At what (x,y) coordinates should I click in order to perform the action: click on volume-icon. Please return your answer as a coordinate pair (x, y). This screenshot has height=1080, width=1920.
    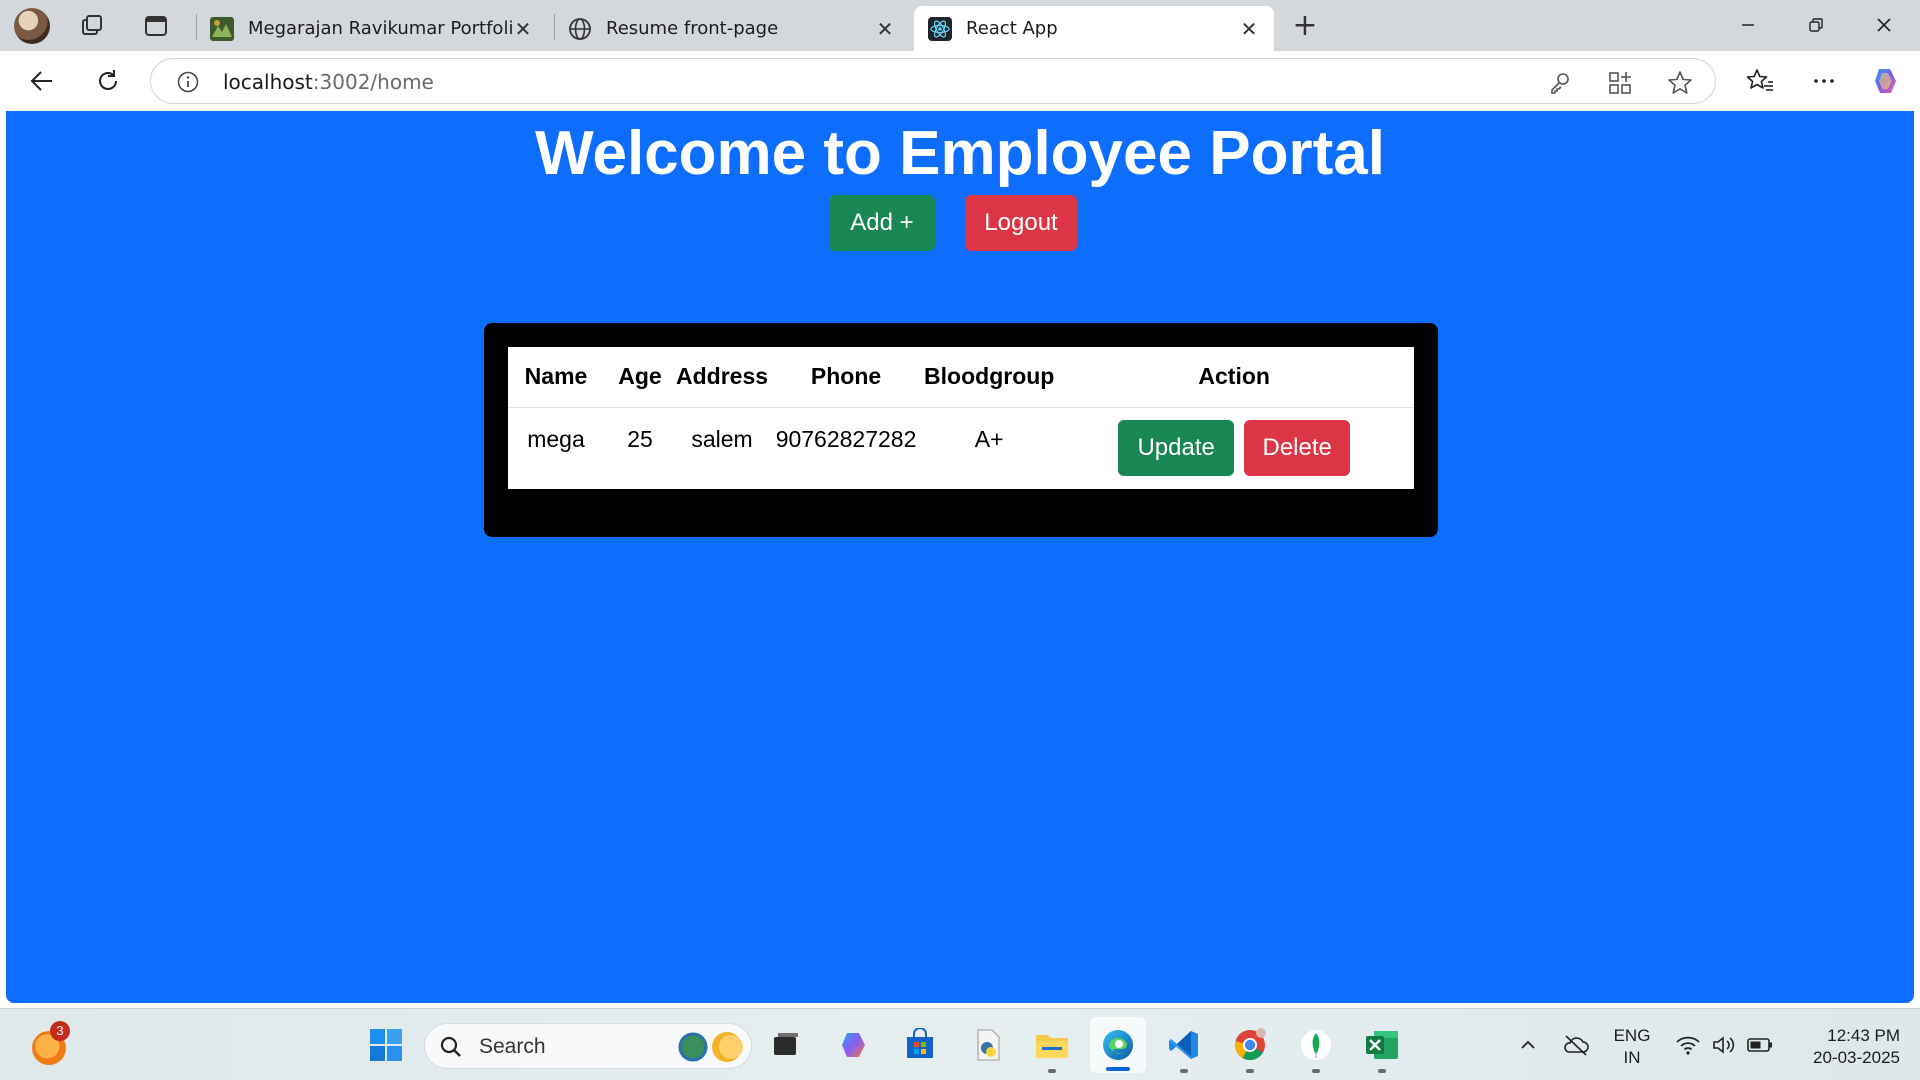
    Looking at the image, I should click on (1724, 1045).